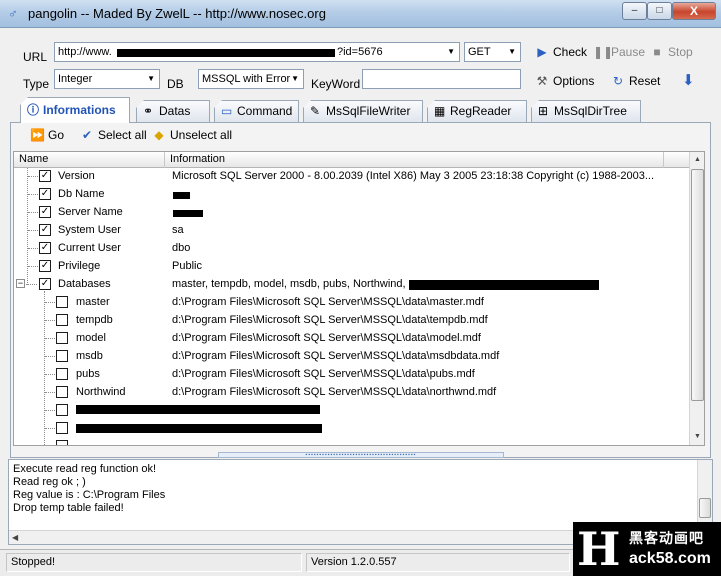 This screenshot has height=576, width=721. Describe the element at coordinates (670, 558) in the screenshot. I see `watermark-url: ack58.com` at that location.